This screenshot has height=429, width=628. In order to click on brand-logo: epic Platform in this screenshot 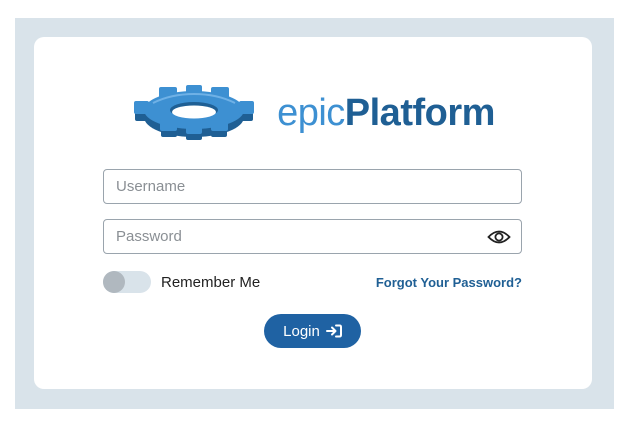, I will do `click(313, 113)`.